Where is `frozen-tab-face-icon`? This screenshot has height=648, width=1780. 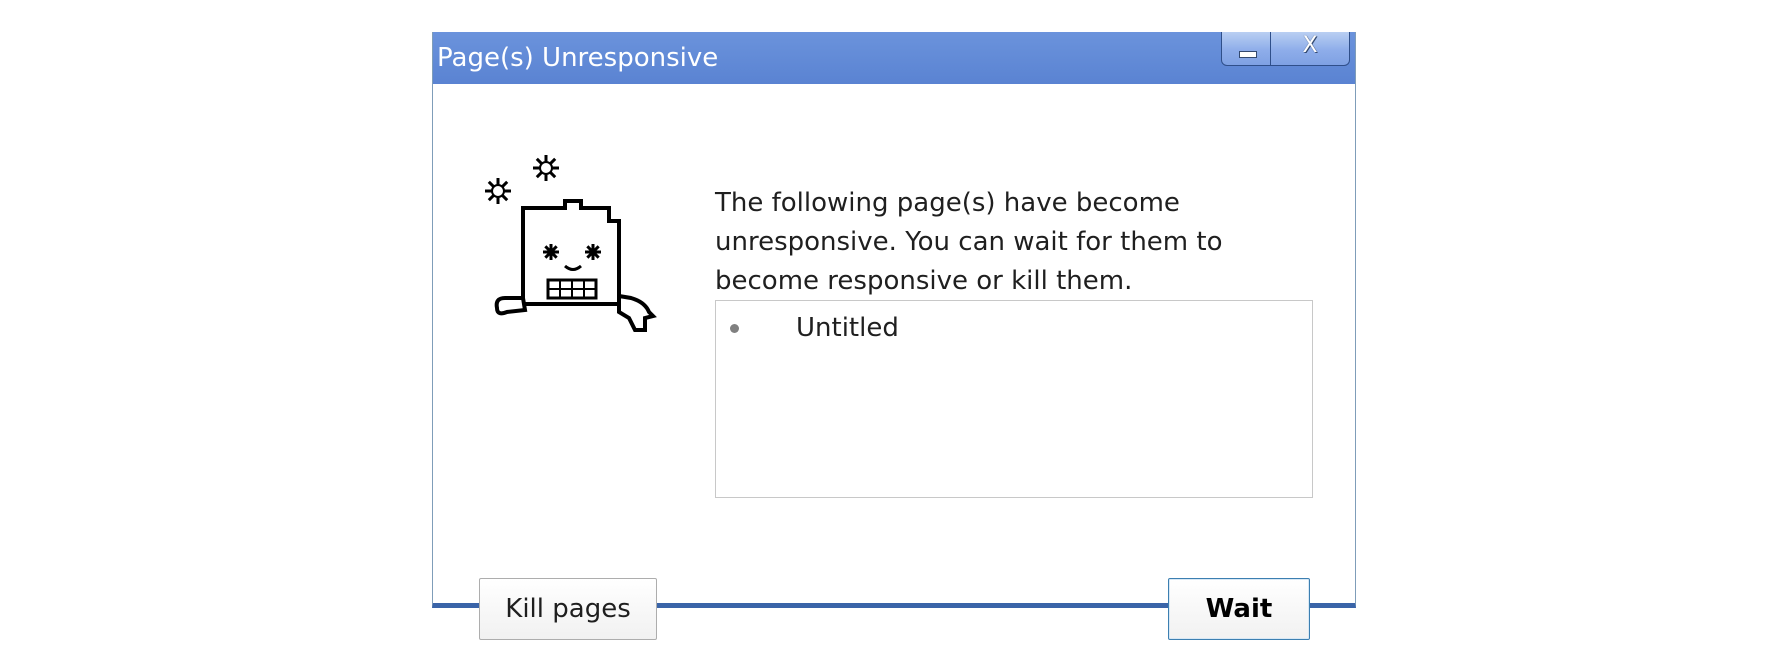
frozen-tab-face-icon is located at coordinates (571, 243).